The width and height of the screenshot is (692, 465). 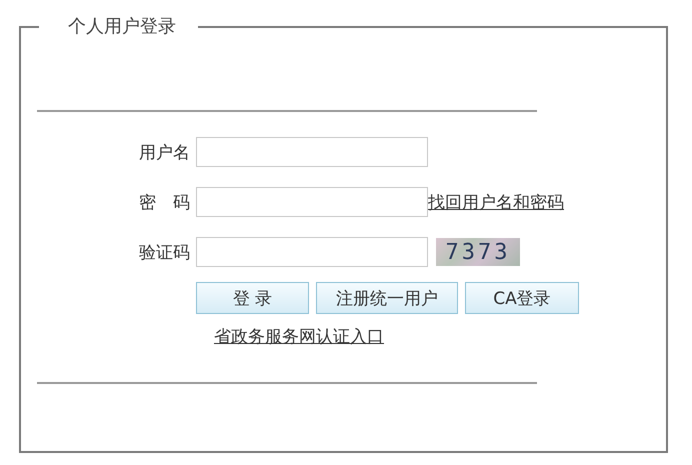 I want to click on field-label: 验证码, so click(x=164, y=253).